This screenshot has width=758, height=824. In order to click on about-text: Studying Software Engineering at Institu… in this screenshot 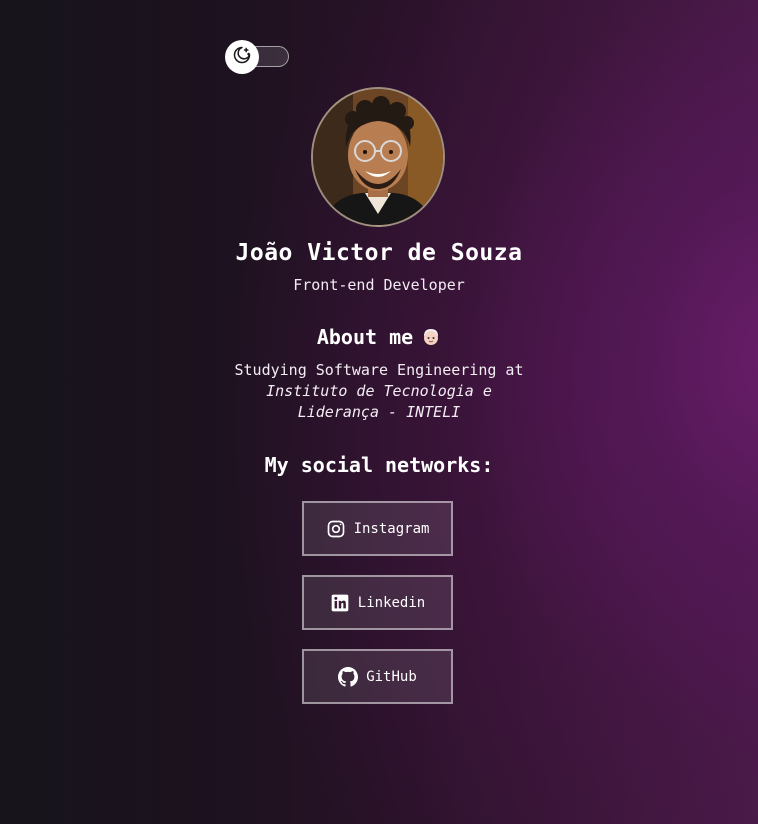, I will do `click(379, 391)`.